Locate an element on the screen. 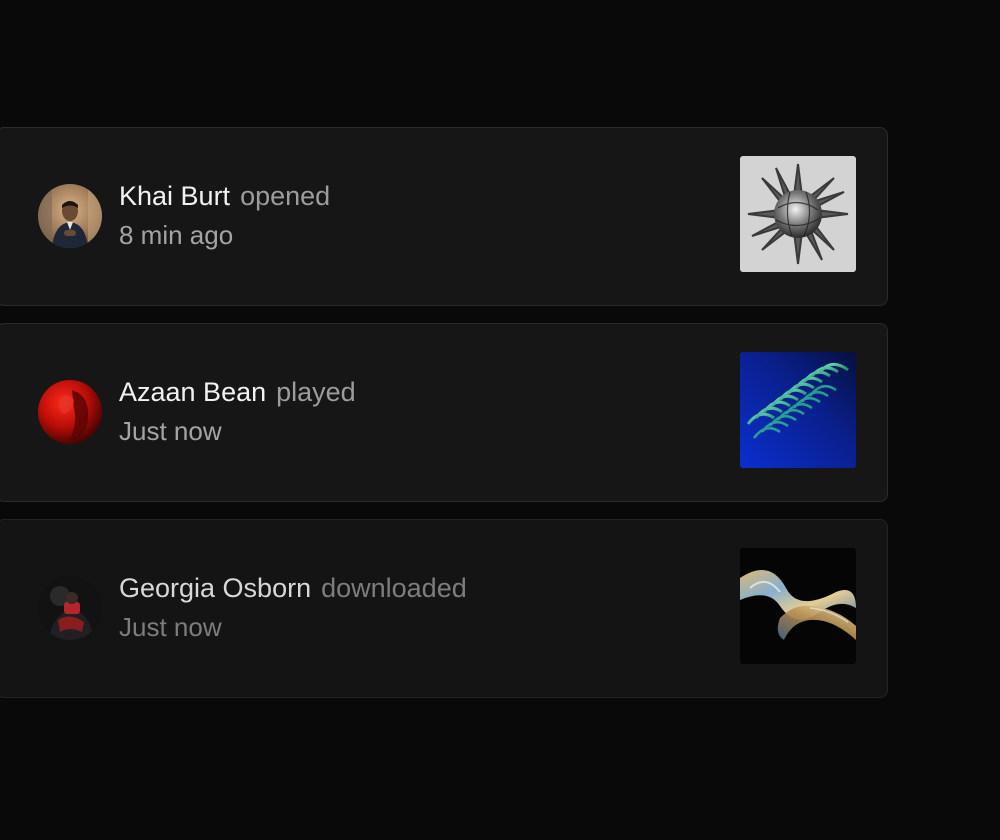 Image resolution: width=1000 pixels, height=840 pixels. dark-portrait-avatar-icon is located at coordinates (70, 608).